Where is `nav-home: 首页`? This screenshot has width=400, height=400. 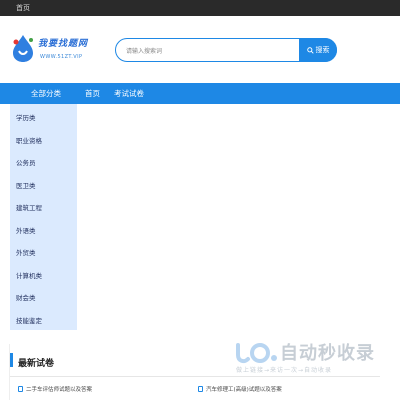 nav-home: 首页 is located at coordinates (92, 93).